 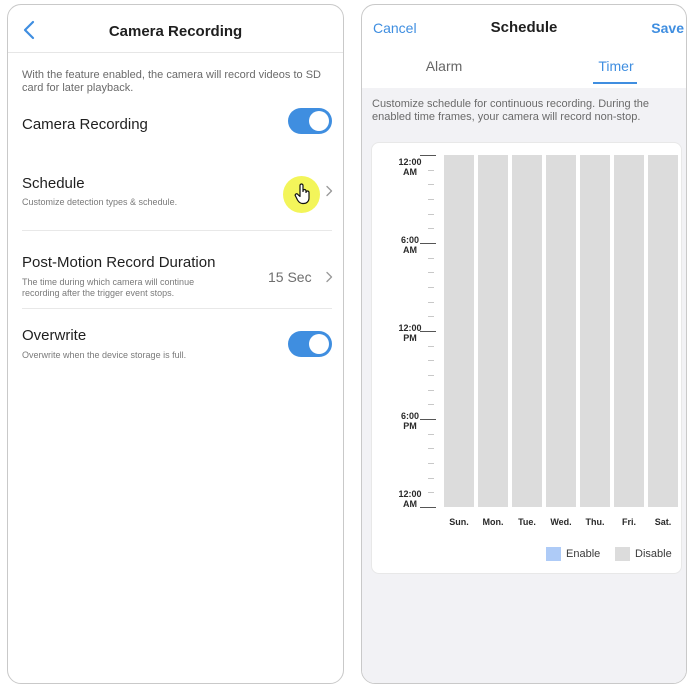 I want to click on day-label: Fri., so click(x=628, y=522).